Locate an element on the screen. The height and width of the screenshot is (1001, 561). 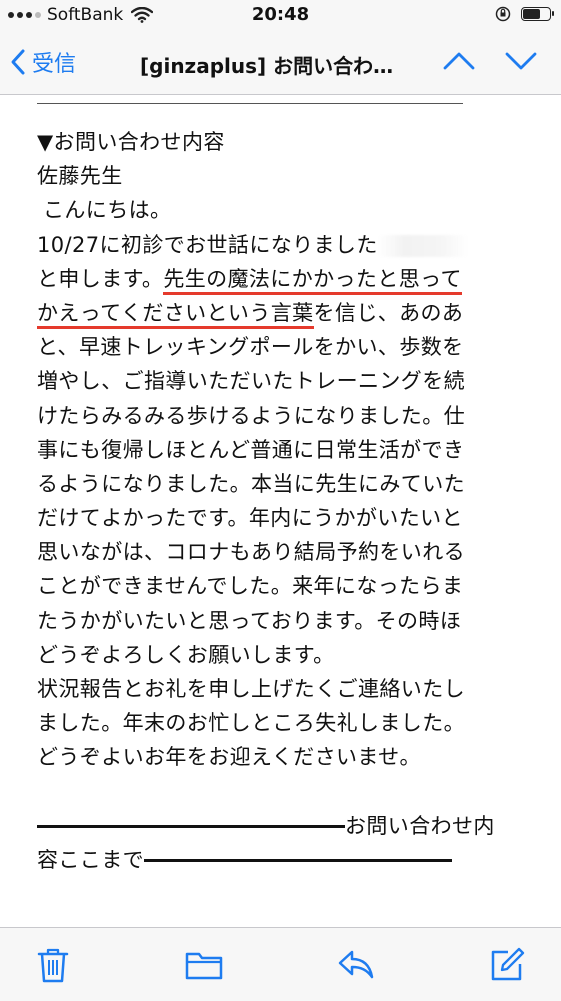
previous-message-button is located at coordinates (459, 61).